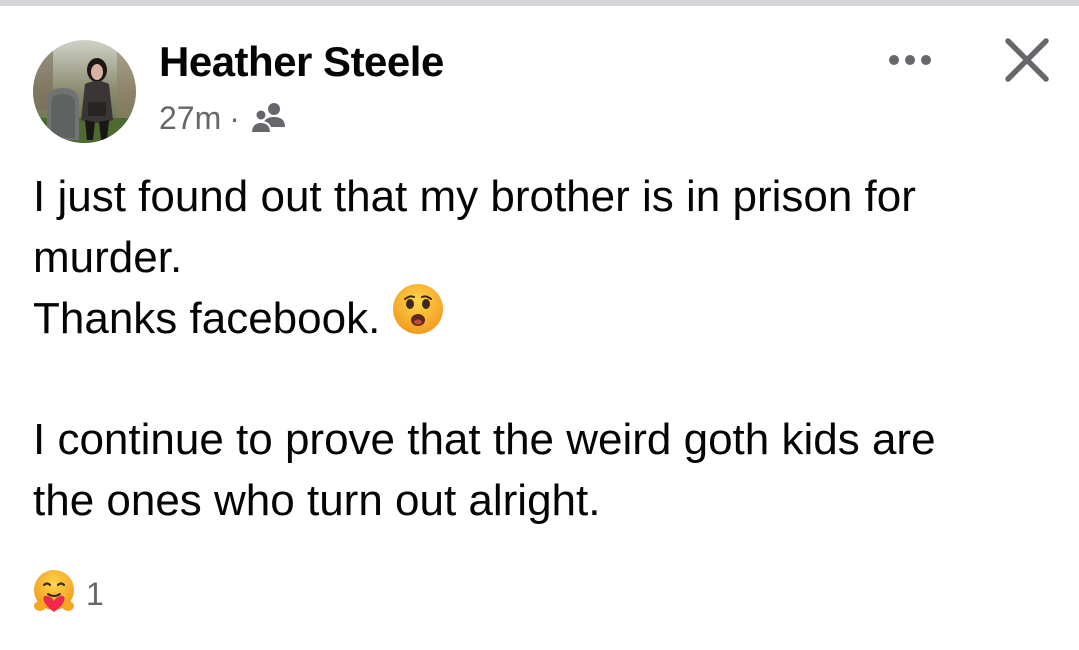 This screenshot has width=1079, height=650. I want to click on author-avatar, so click(84, 91).